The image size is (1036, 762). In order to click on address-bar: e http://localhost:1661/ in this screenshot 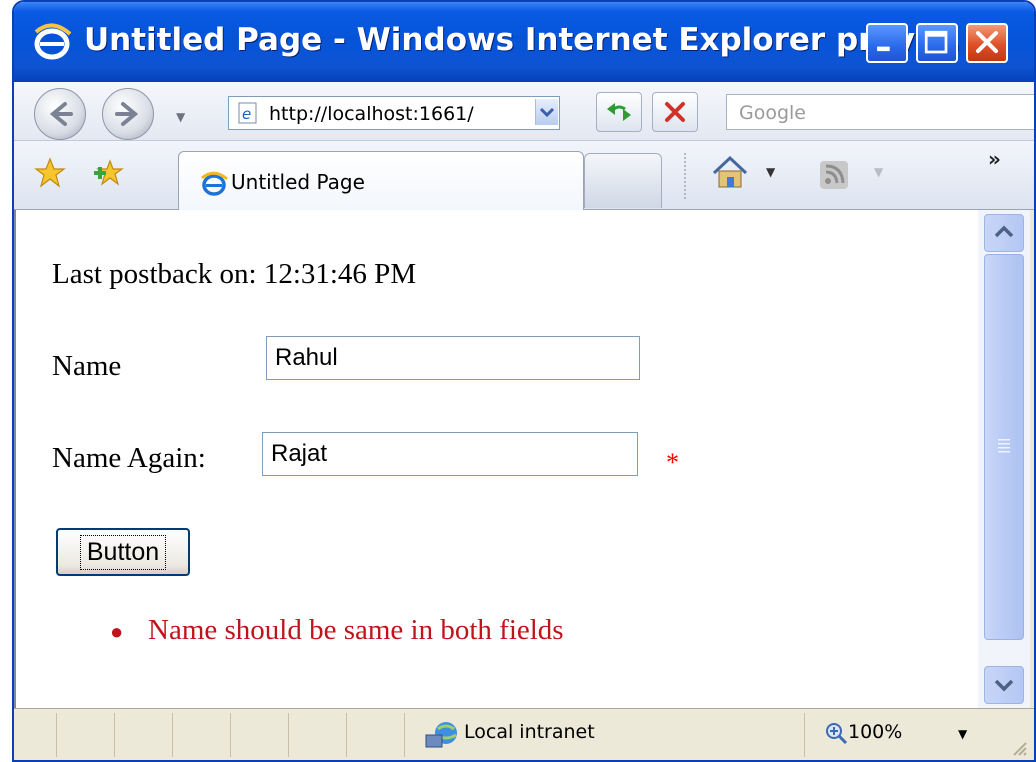, I will do `click(394, 113)`.